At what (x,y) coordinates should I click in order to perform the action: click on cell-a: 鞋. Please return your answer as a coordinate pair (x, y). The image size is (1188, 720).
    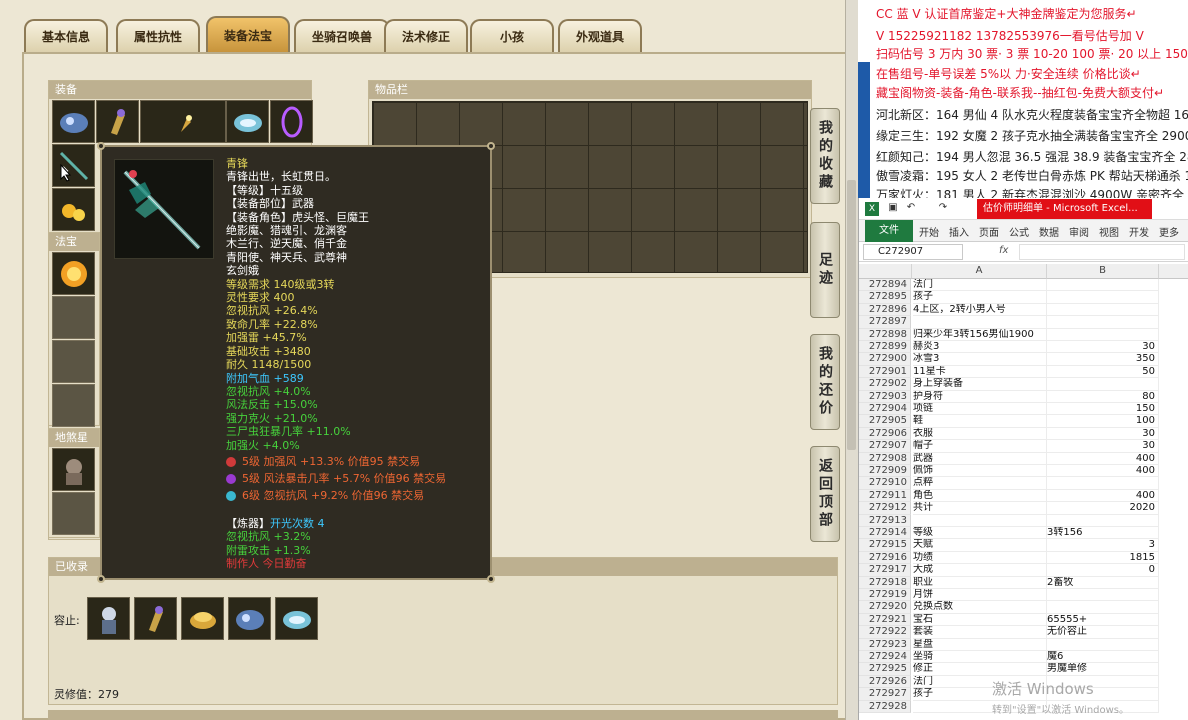
    Looking at the image, I should click on (980, 421).